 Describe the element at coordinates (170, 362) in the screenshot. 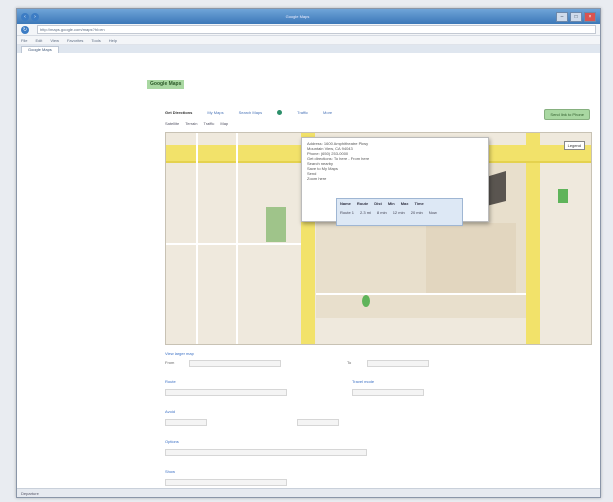

I see `from-label: From` at that location.